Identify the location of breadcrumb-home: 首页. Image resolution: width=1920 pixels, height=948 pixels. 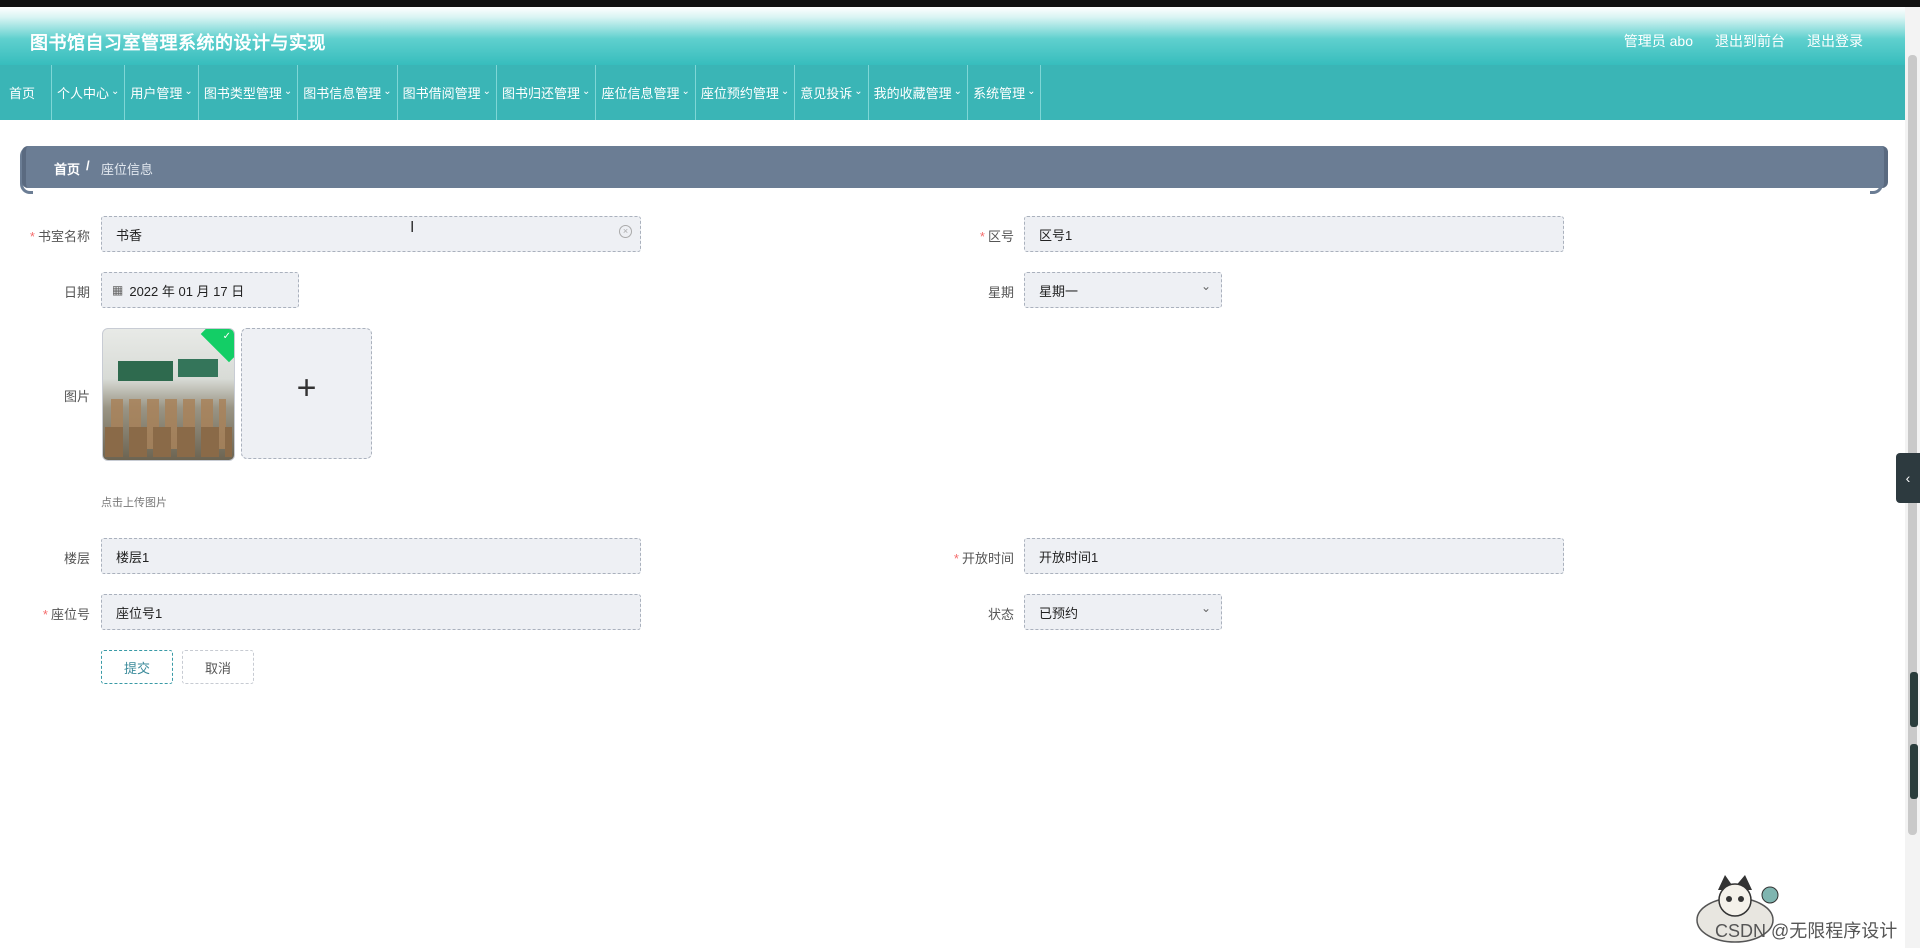
(67, 168).